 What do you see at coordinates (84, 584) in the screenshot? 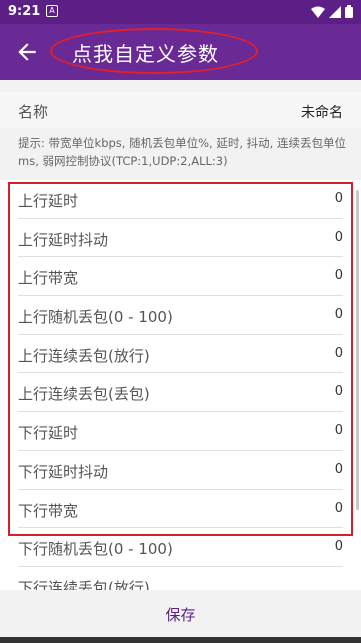
I see `param-label: 下行连续丢包(放行)` at bounding box center [84, 584].